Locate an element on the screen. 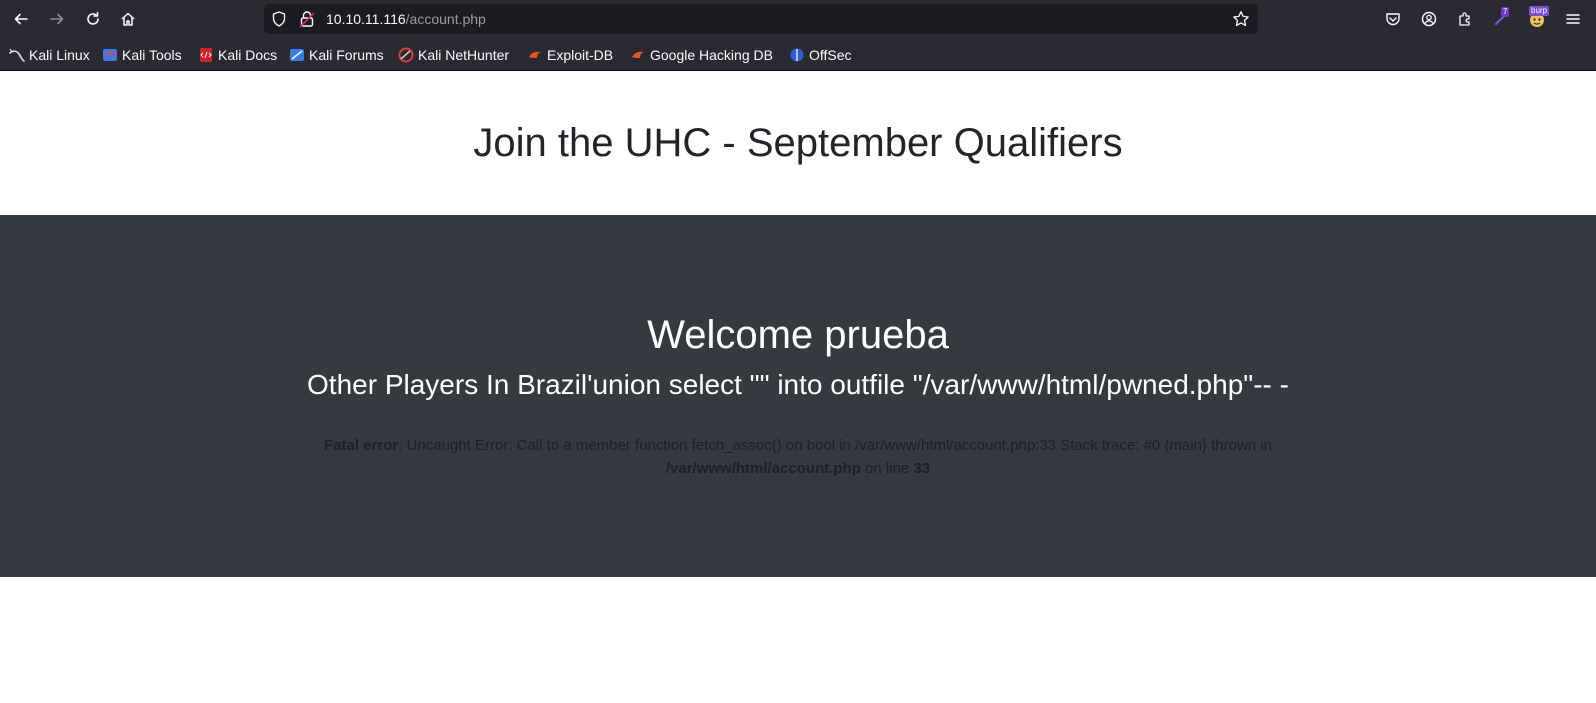 Image resolution: width=1596 pixels, height=703 pixels. bookmark-exploit-db: Exploit-DB is located at coordinates (570, 54).